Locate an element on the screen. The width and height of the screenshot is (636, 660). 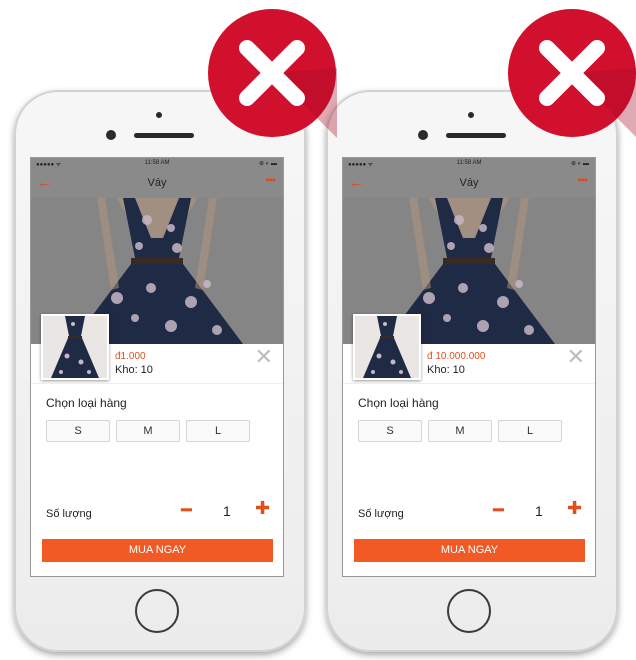
product-price: đ 10.000.000 is located at coordinates (456, 356).